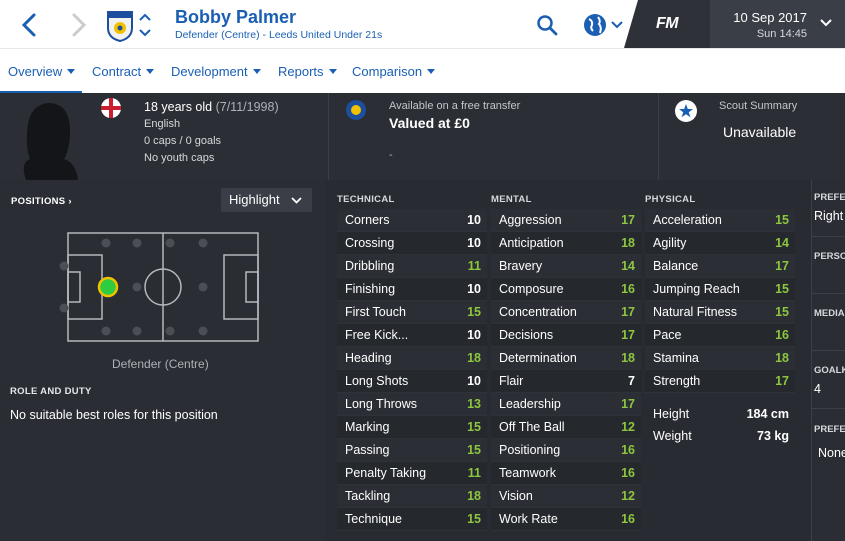 The height and width of the screenshot is (541, 845). I want to click on attribute-row: Marking 15, so click(412, 427).